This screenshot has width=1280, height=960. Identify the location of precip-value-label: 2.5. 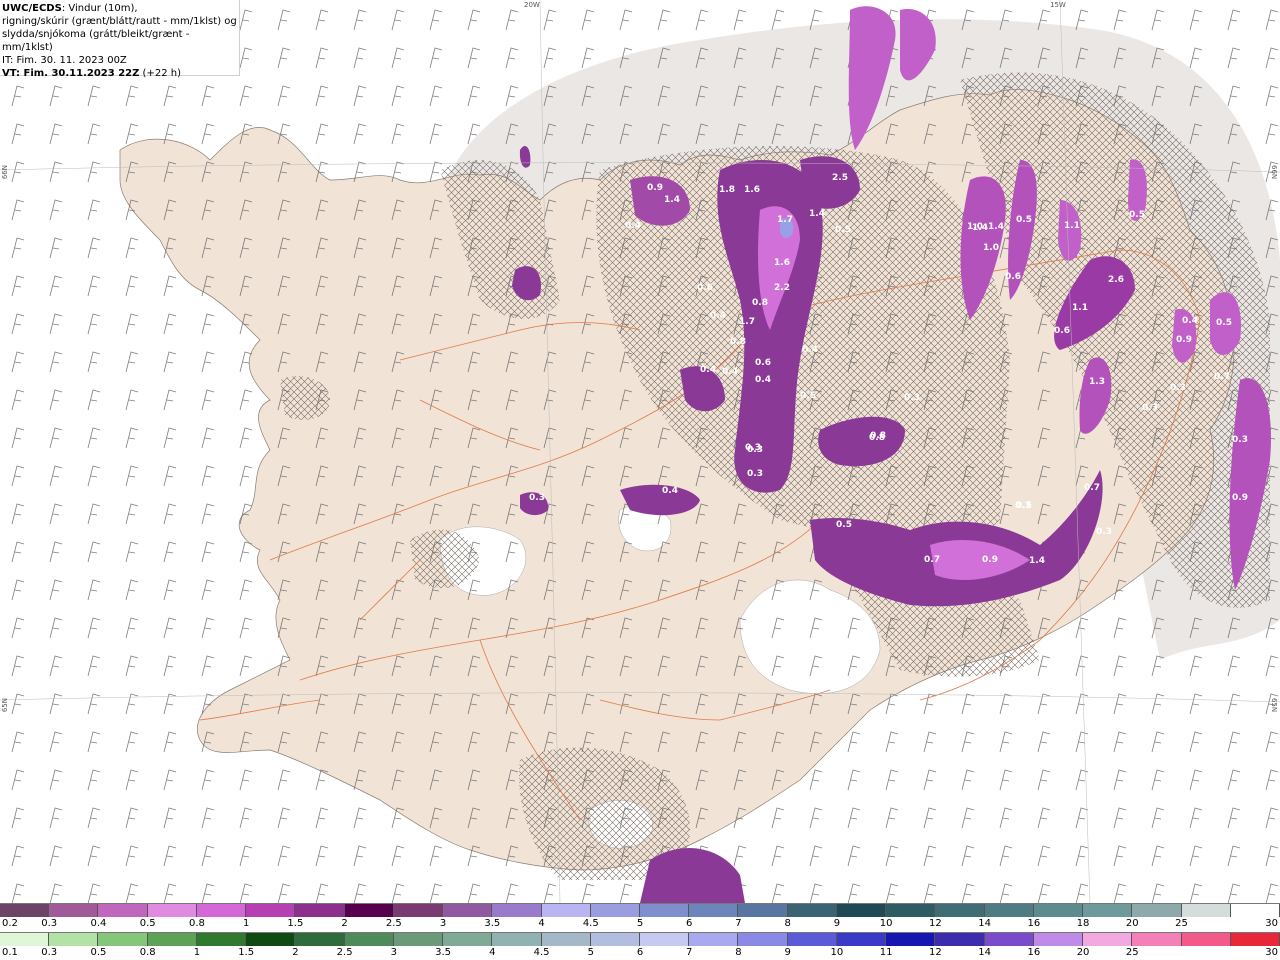
(840, 178).